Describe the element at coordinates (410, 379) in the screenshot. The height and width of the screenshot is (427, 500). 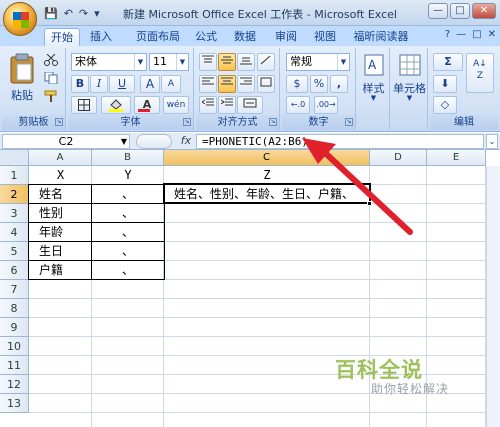
I see `watermark: 百科全说 助你轻松解决` at that location.